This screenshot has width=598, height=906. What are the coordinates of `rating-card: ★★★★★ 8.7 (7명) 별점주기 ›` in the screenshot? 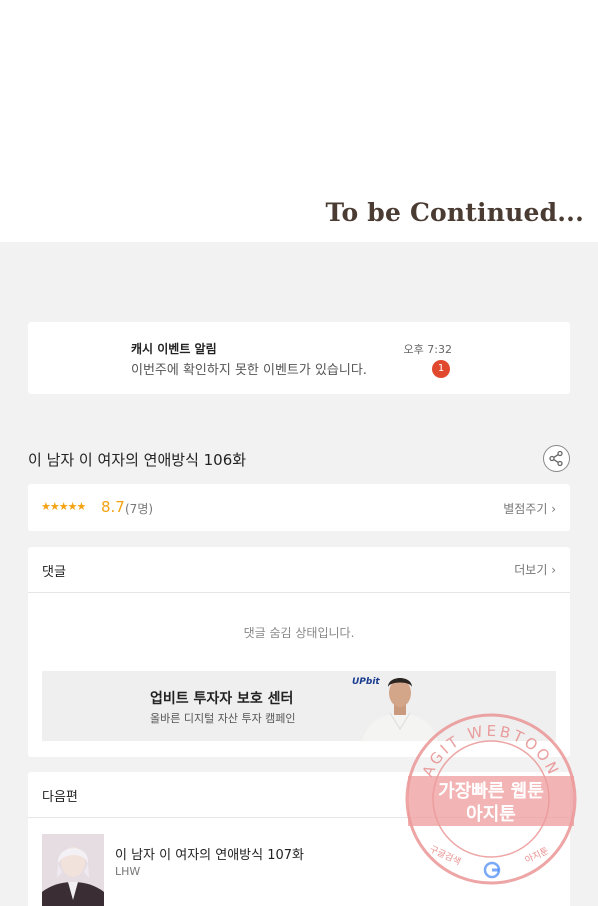 It's located at (299, 507).